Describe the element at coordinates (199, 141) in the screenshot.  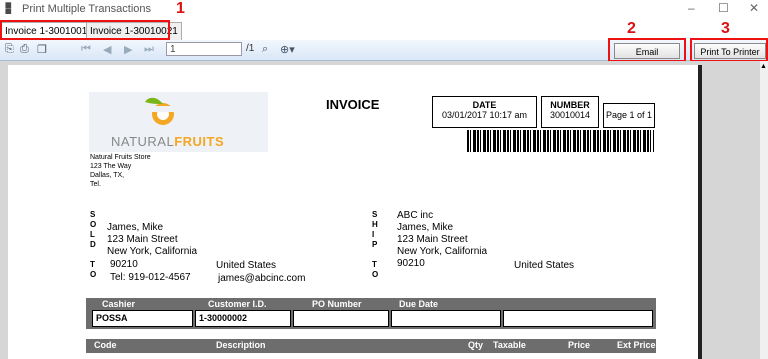
I see `logo-text-fruits: FRUITS` at that location.